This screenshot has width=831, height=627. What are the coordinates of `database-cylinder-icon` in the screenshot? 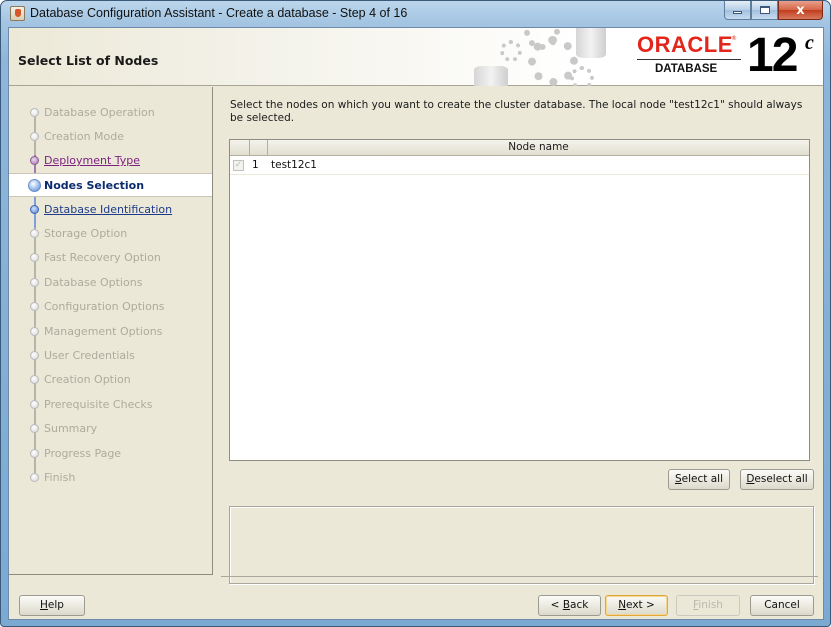 It's located at (591, 43).